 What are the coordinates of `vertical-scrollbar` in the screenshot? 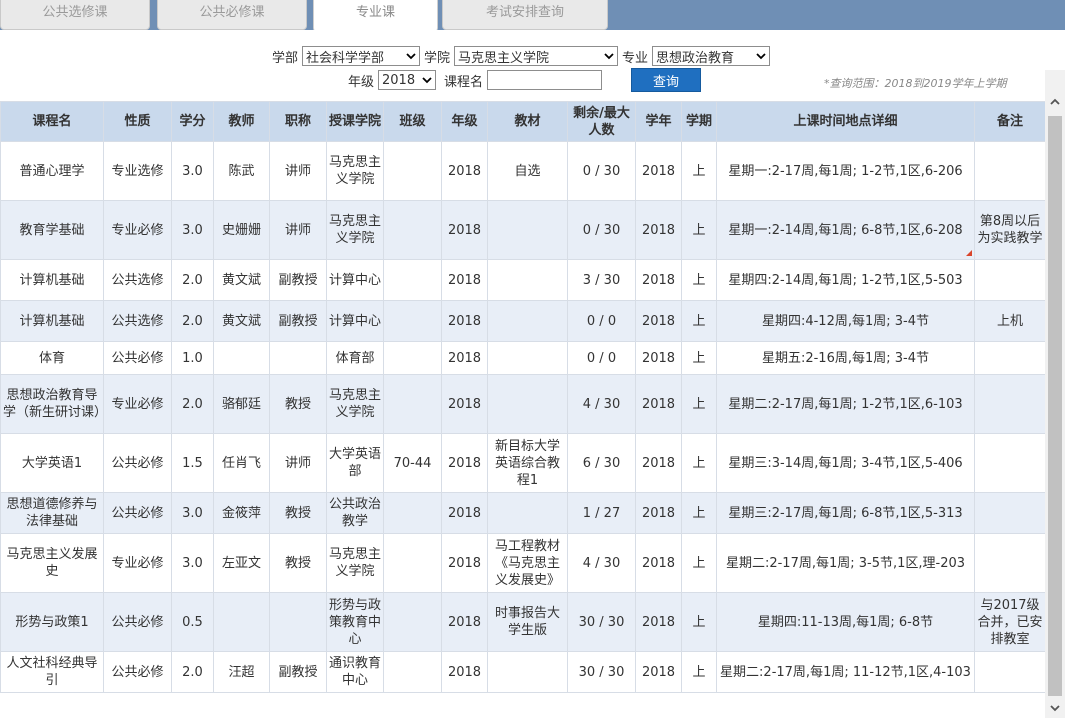 It's located at (1055, 394).